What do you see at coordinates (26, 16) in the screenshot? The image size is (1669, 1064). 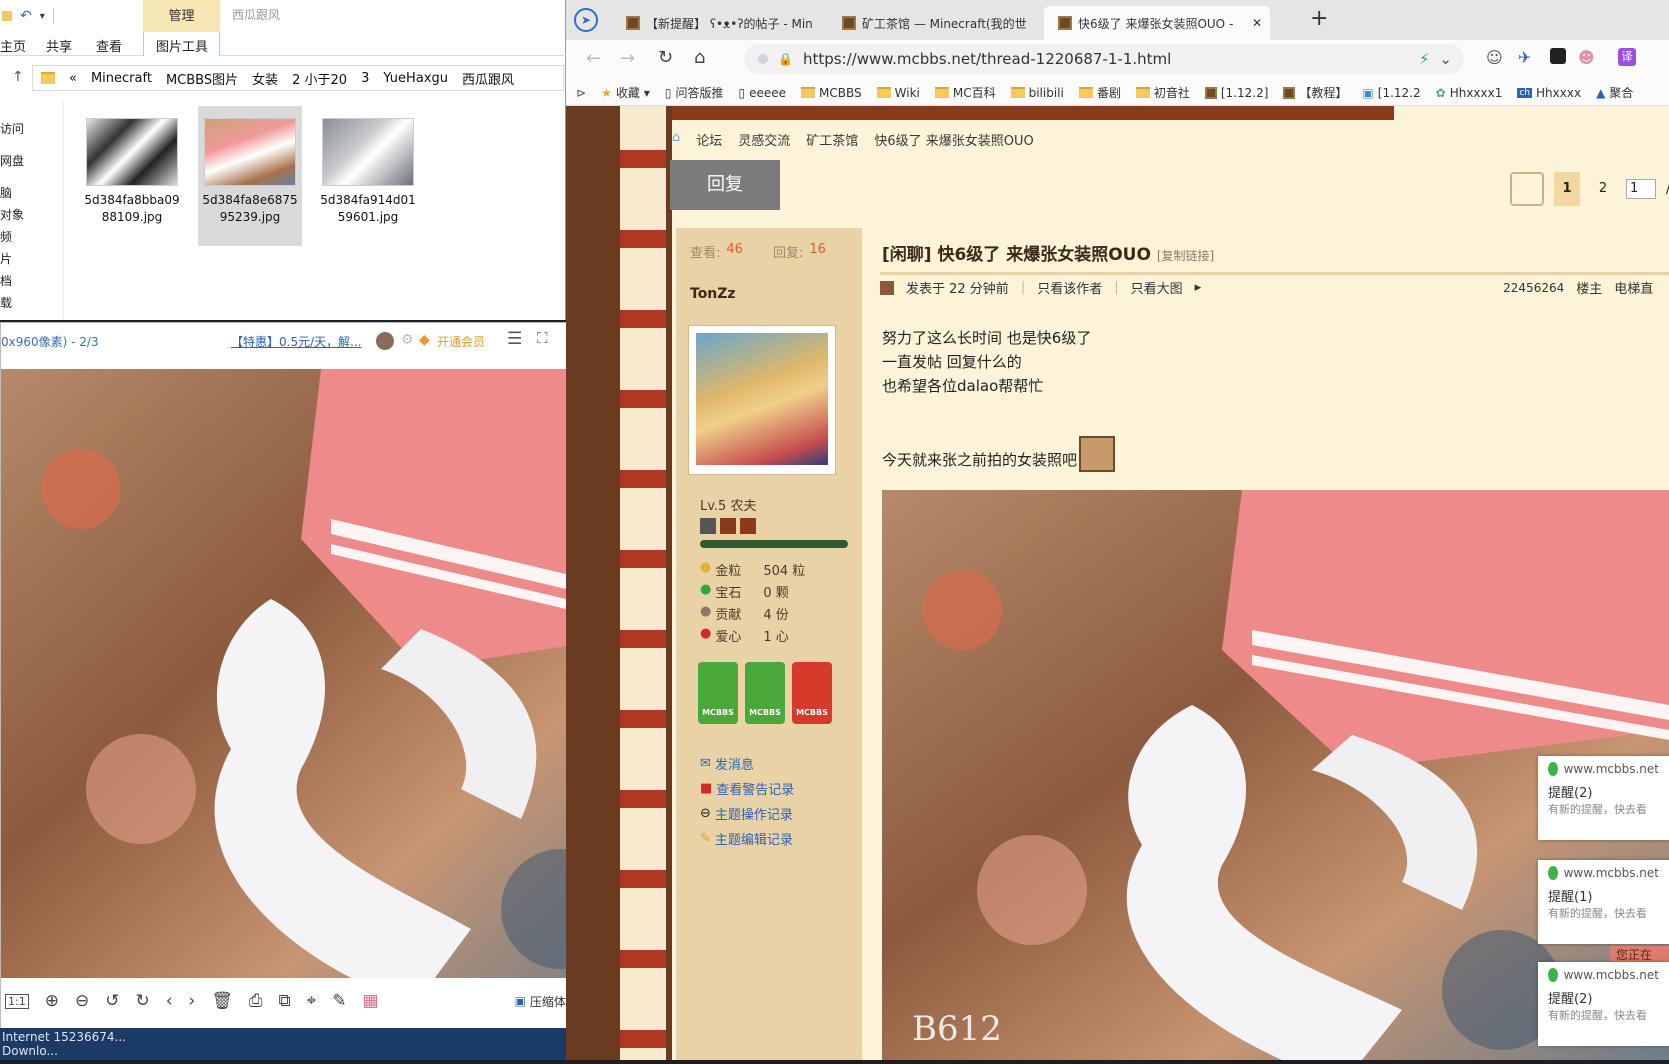 I see `undo-icon: ↶` at bounding box center [26, 16].